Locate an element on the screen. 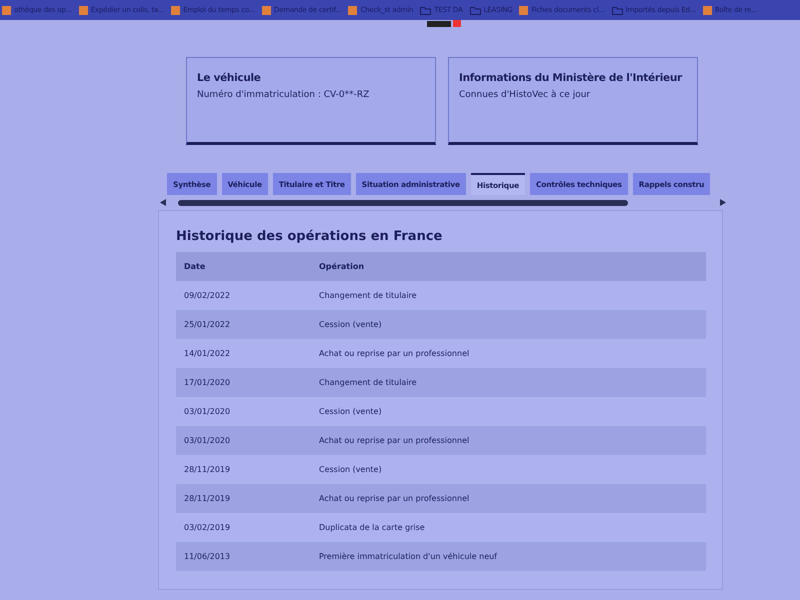 The image size is (800, 600). card-text: Numéro d'immatriculation : CV-0**-RZ is located at coordinates (283, 95).